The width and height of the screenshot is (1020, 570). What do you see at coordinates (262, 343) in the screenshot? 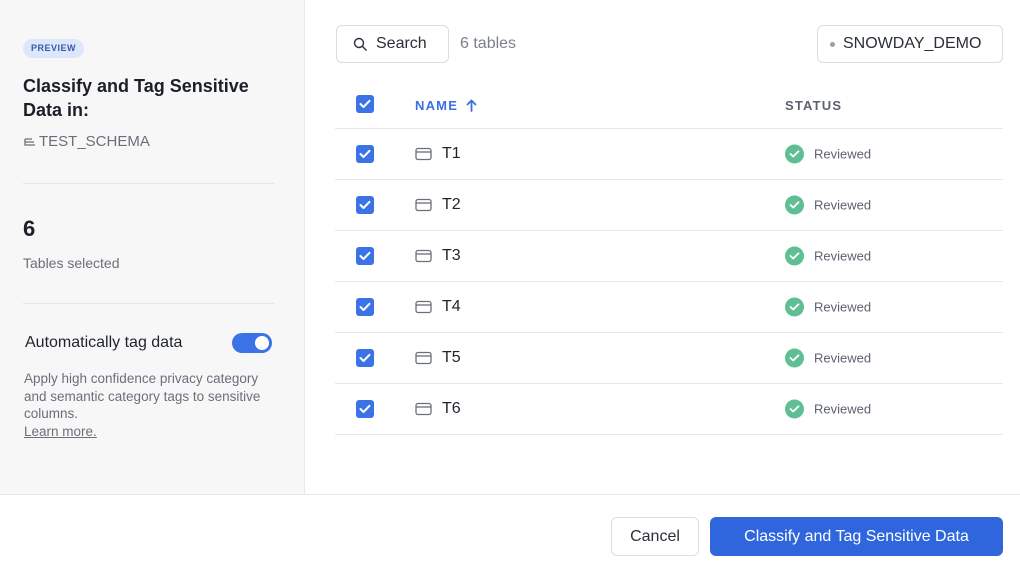
I see `toggle-knob` at bounding box center [262, 343].